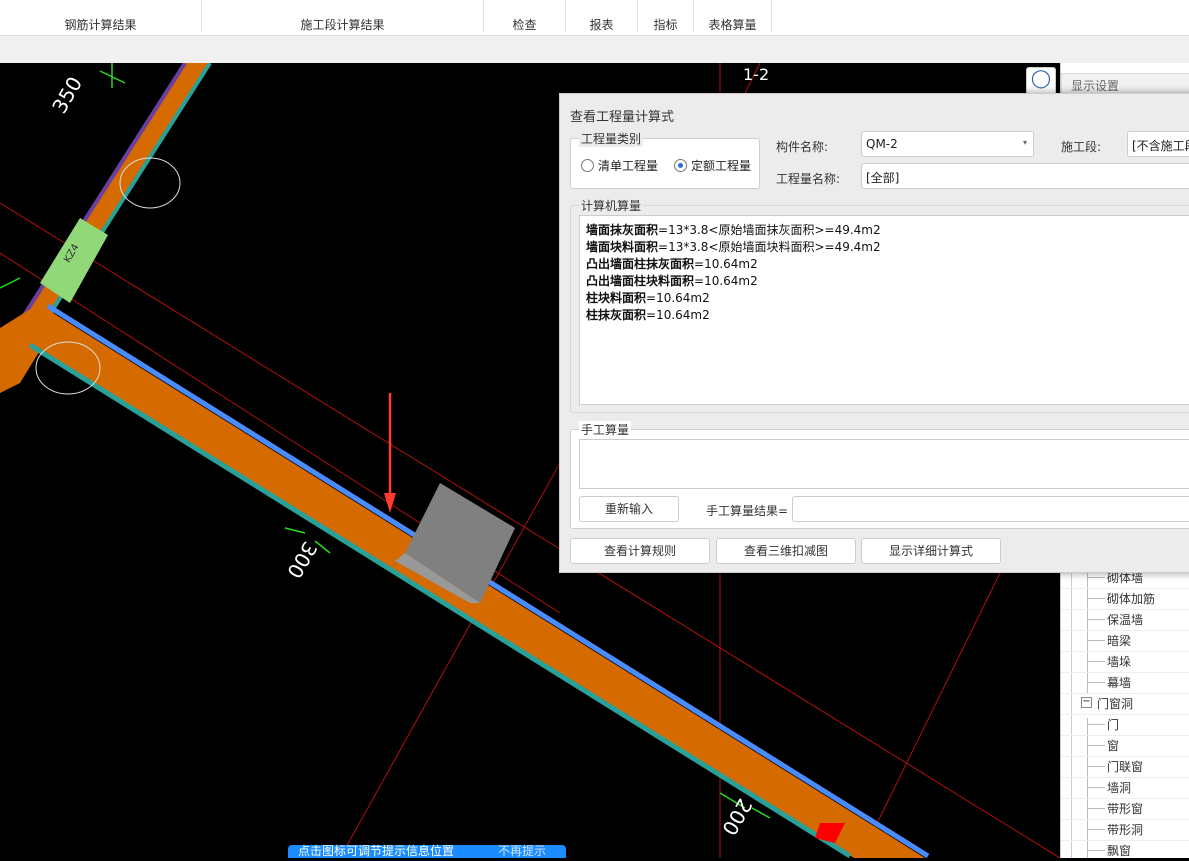  Describe the element at coordinates (602, 16) in the screenshot. I see `ribbon-group-report: 报表` at that location.